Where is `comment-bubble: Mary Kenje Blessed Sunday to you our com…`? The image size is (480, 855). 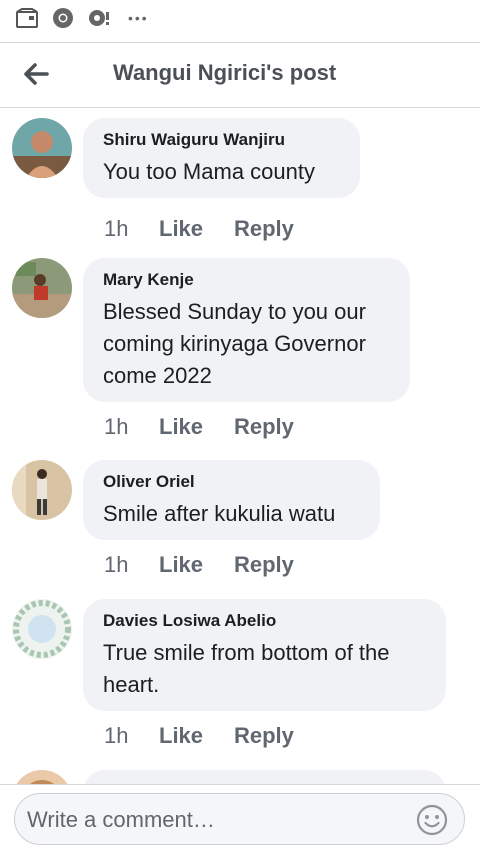
comment-bubble: Mary Kenje Blessed Sunday to you our com… is located at coordinates (246, 330).